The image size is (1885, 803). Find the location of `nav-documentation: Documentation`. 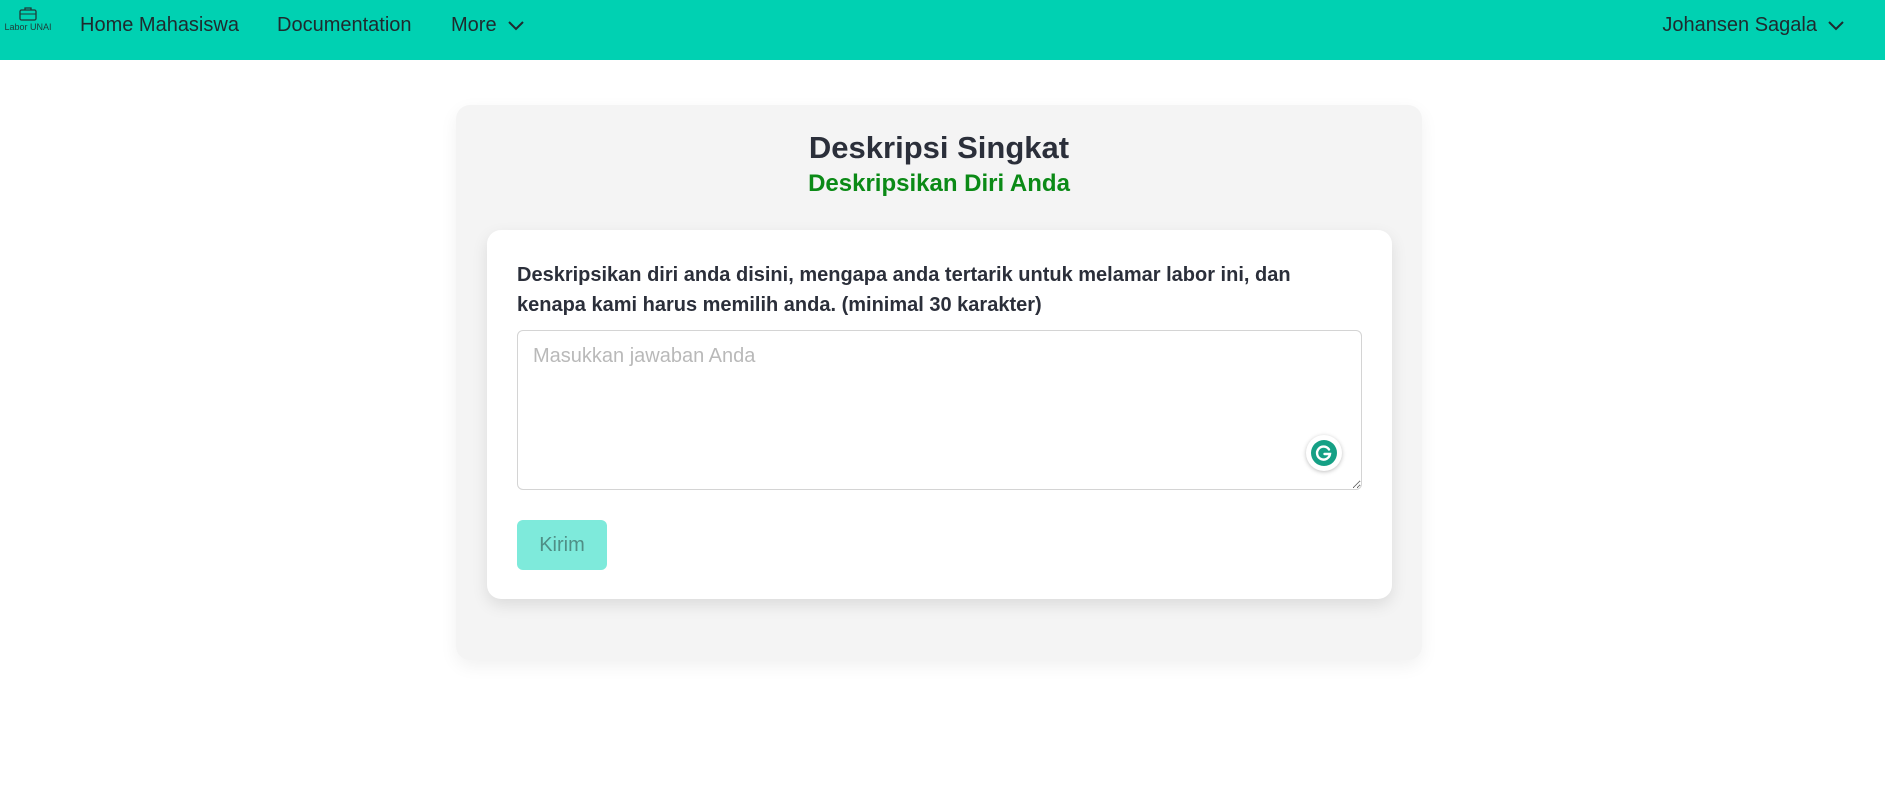

nav-documentation: Documentation is located at coordinates (344, 25).